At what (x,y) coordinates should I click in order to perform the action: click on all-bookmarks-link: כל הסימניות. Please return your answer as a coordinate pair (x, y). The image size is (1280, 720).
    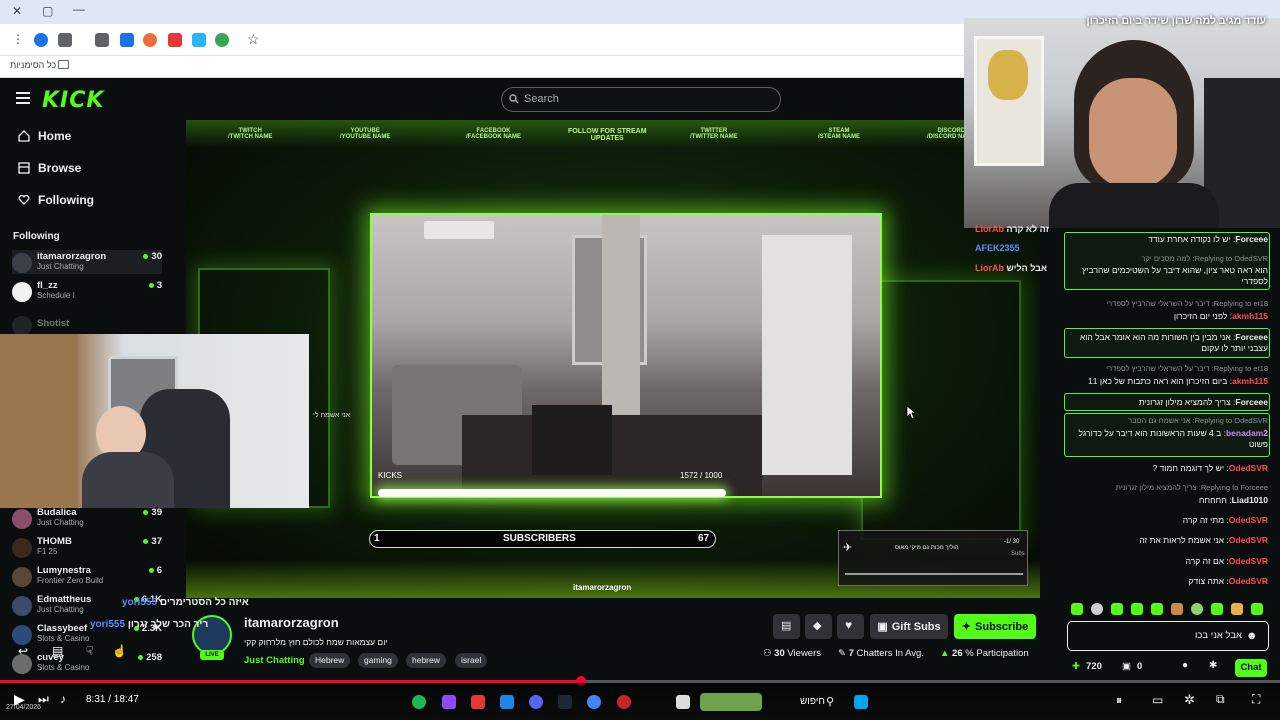
    Looking at the image, I should click on (33, 65).